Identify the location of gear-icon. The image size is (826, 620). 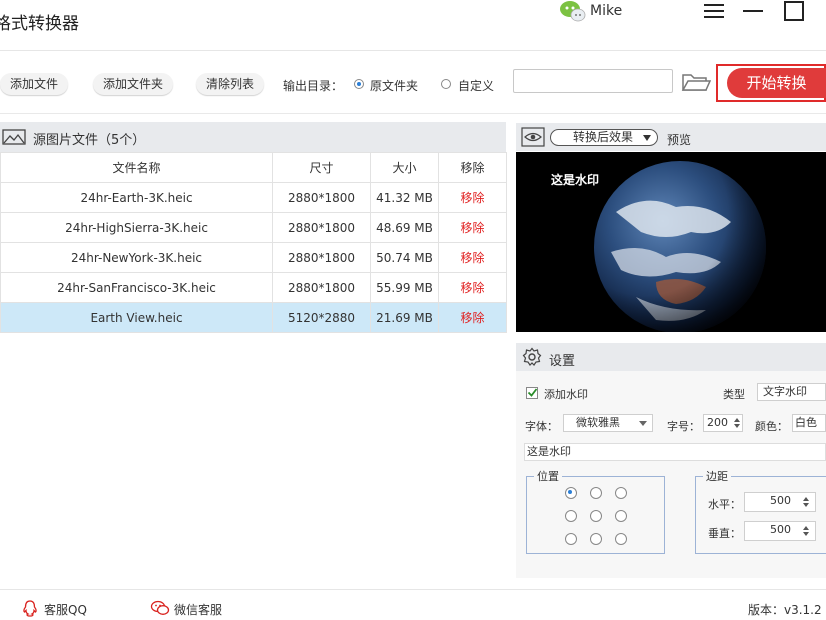
(532, 356).